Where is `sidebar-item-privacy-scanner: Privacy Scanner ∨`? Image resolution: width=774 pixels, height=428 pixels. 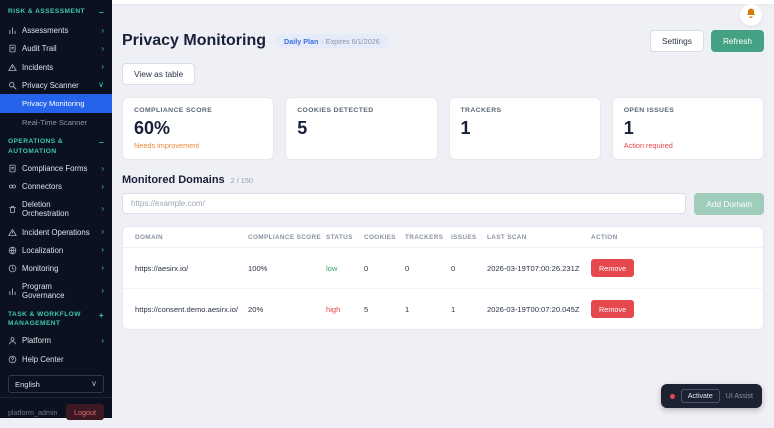
sidebar-item-privacy-scanner: Privacy Scanner ∨ is located at coordinates (56, 85).